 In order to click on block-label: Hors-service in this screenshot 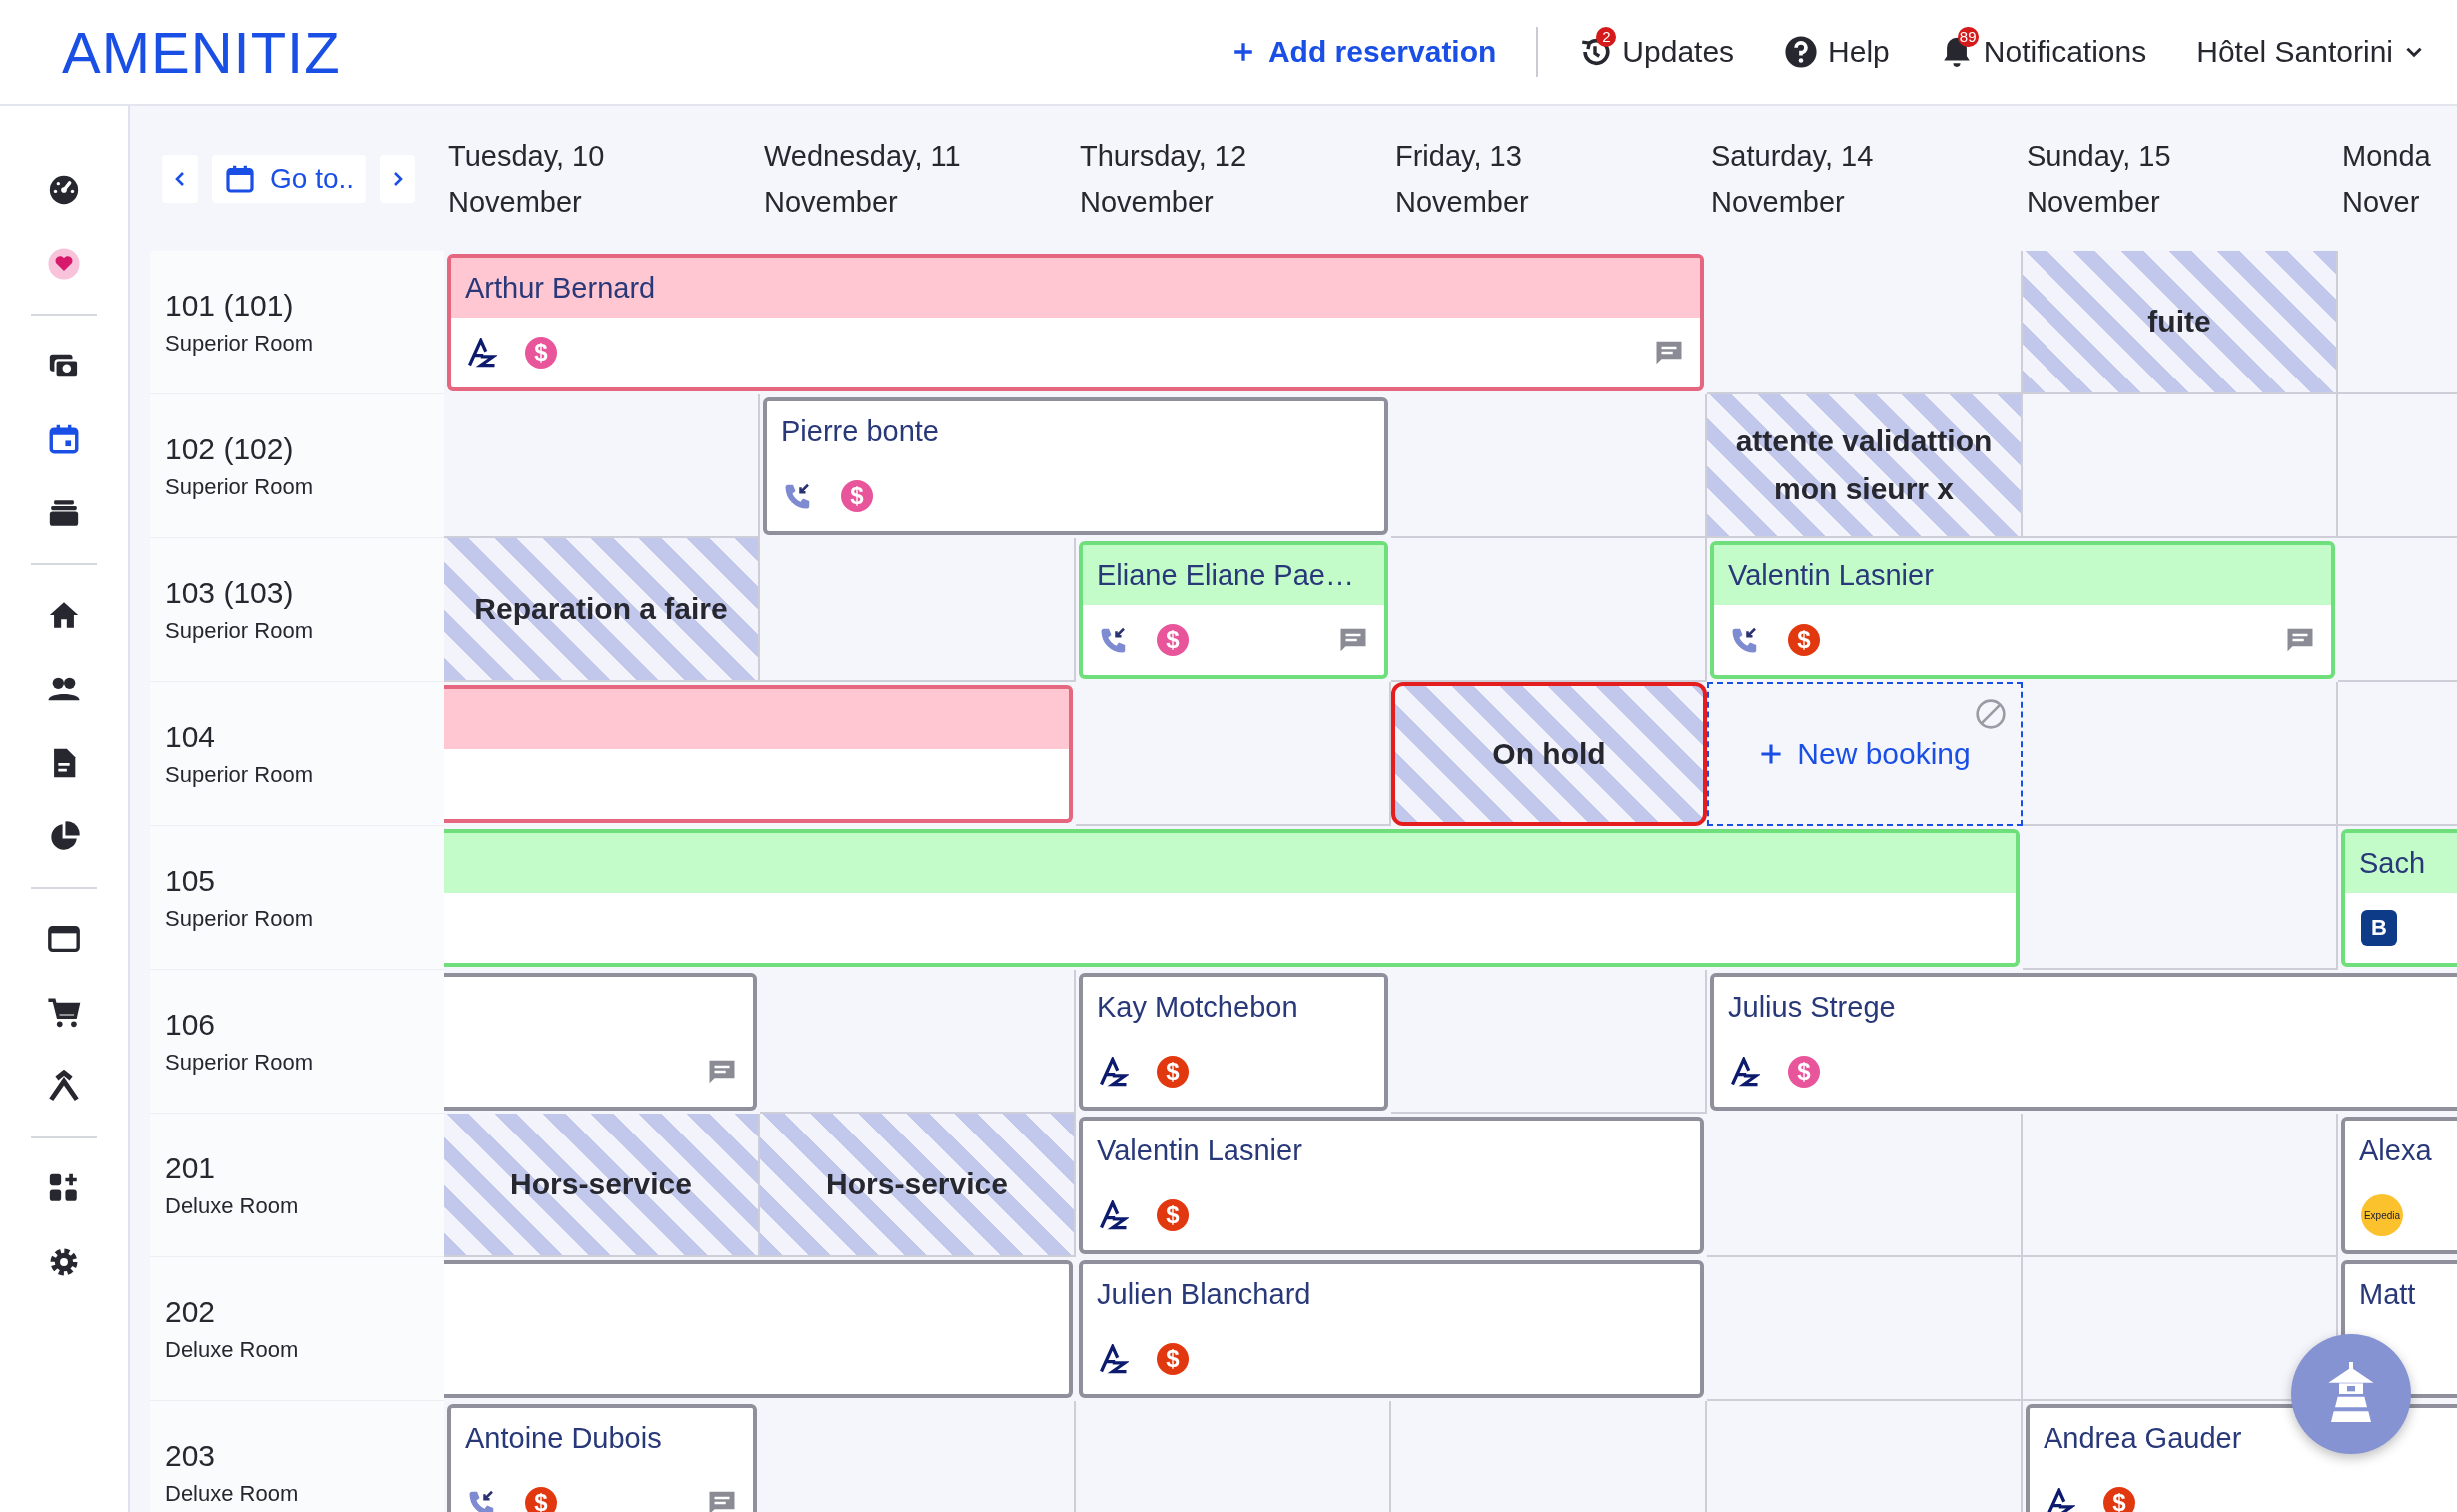, I will do `click(601, 1184)`.